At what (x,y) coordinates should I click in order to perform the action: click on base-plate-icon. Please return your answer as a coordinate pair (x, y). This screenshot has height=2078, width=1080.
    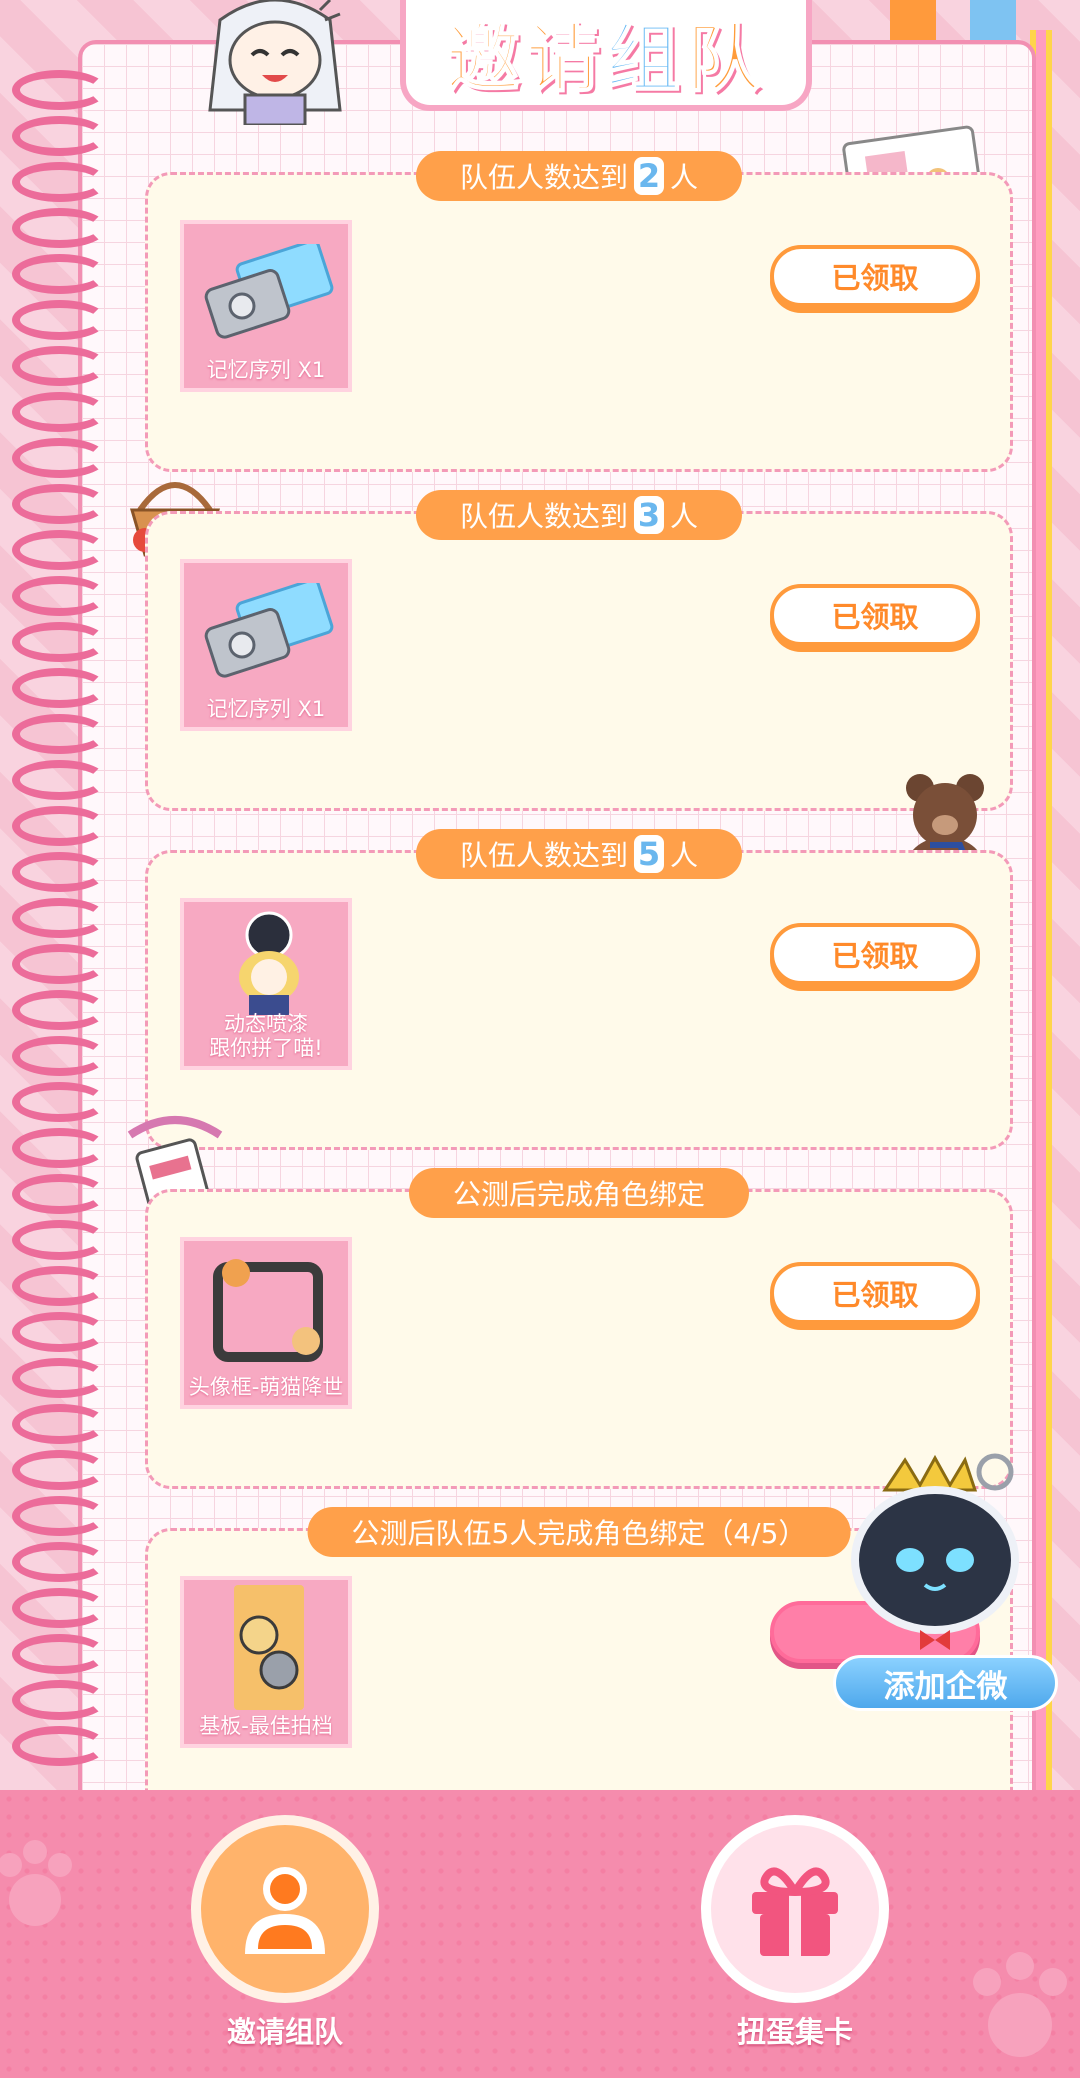
    Looking at the image, I should click on (269, 1647).